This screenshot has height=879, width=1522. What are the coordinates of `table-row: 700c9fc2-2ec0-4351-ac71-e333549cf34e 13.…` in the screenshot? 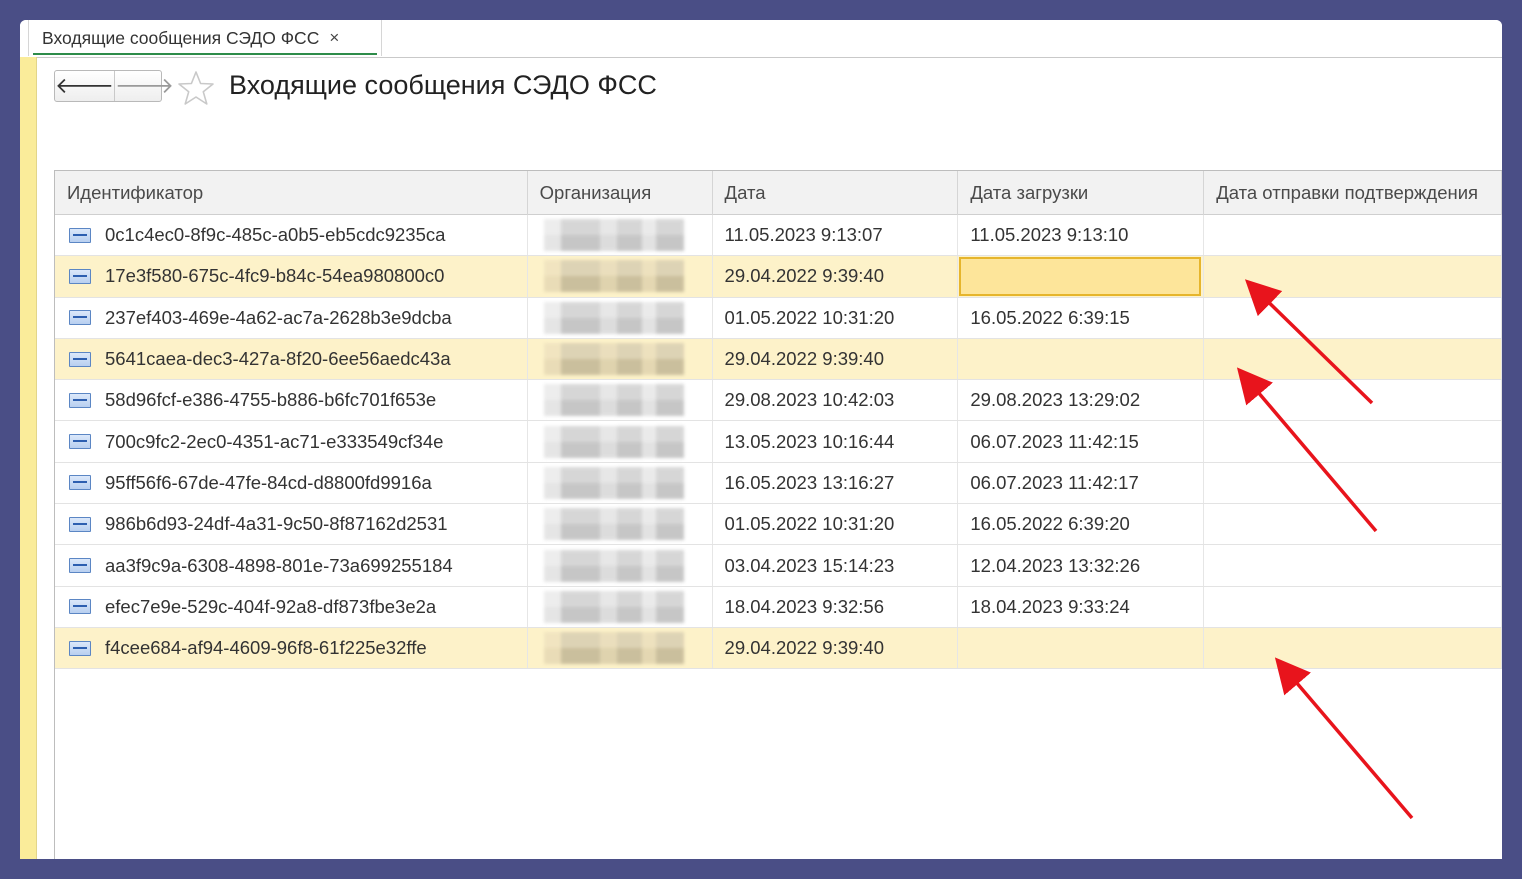 It's located at (778, 442).